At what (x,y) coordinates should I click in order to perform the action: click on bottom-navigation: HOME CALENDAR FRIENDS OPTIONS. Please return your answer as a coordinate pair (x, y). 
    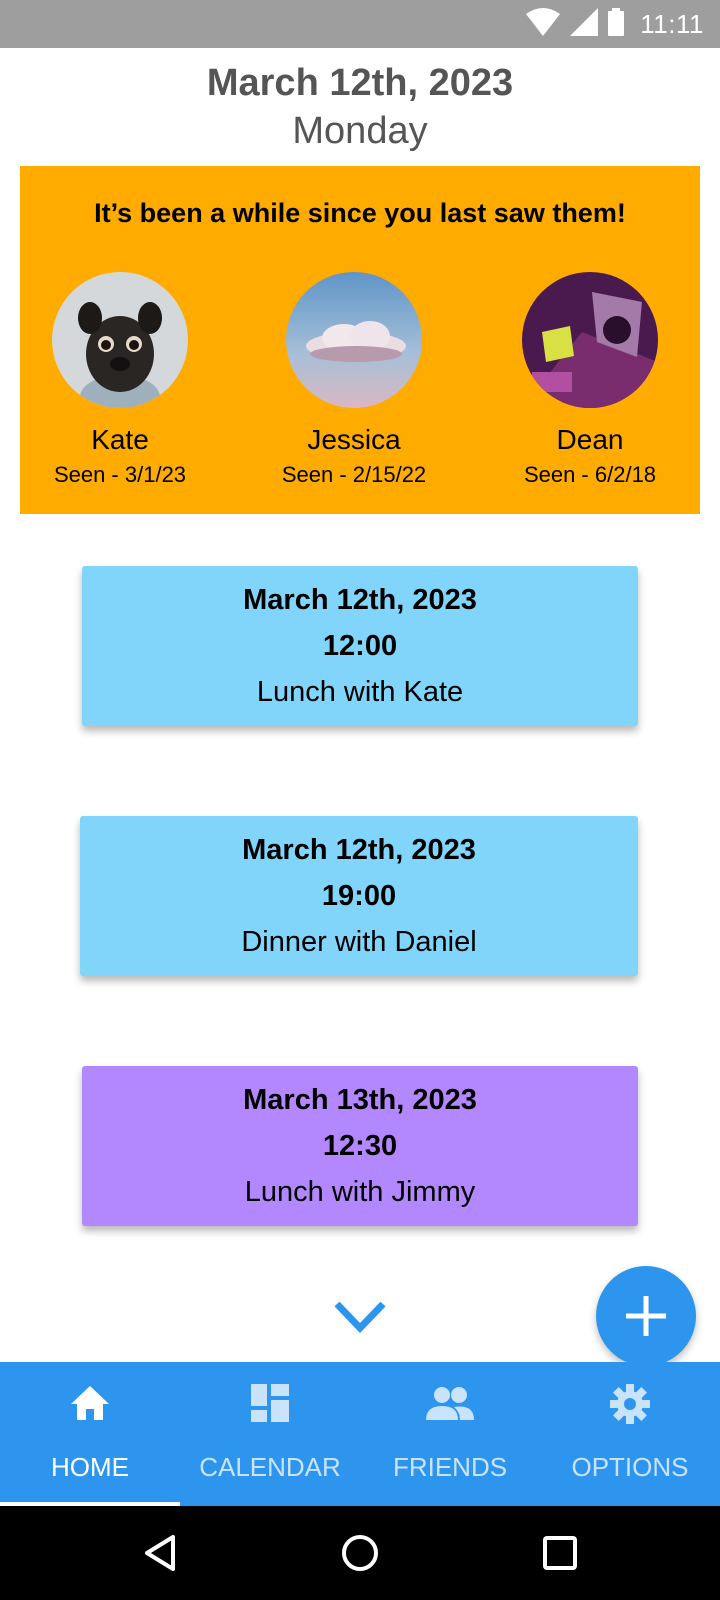
    Looking at the image, I should click on (360, 1434).